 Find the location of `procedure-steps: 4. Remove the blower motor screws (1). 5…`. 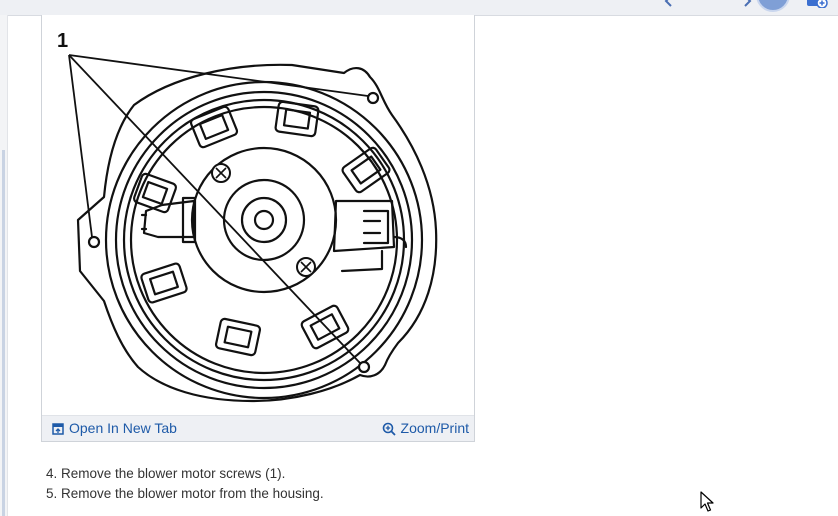

procedure-steps: 4. Remove the blower motor screws (1). 5… is located at coordinates (426, 484).